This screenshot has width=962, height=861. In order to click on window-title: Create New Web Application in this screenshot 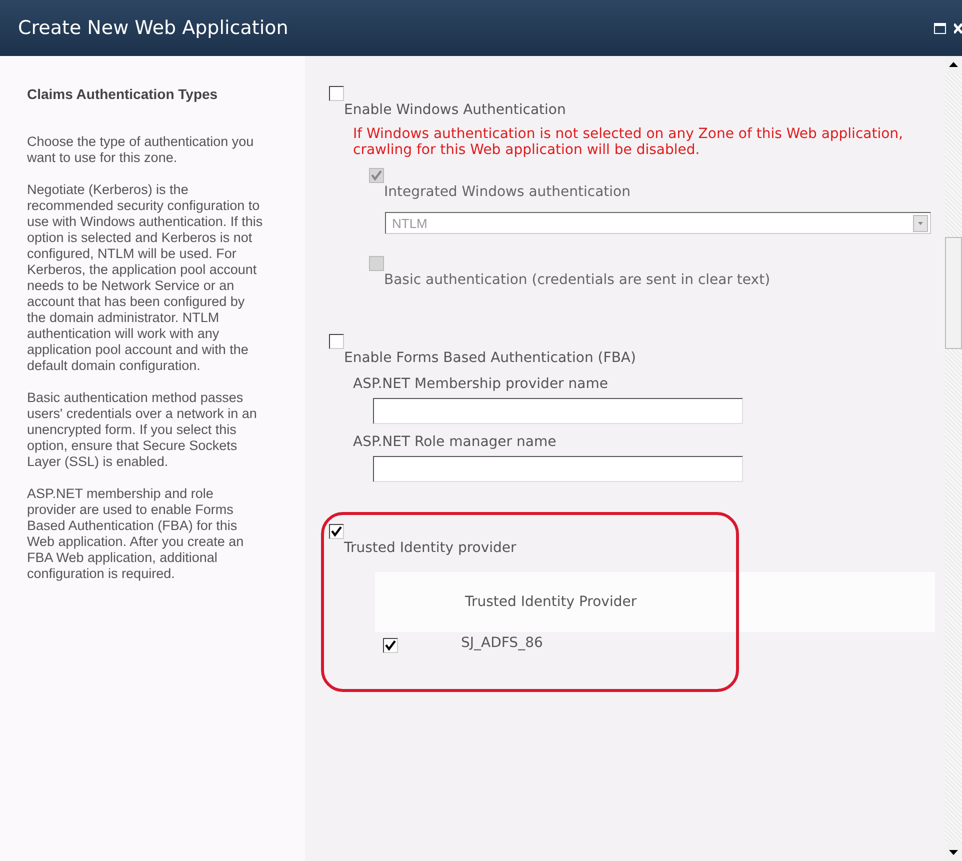, I will do `click(154, 28)`.